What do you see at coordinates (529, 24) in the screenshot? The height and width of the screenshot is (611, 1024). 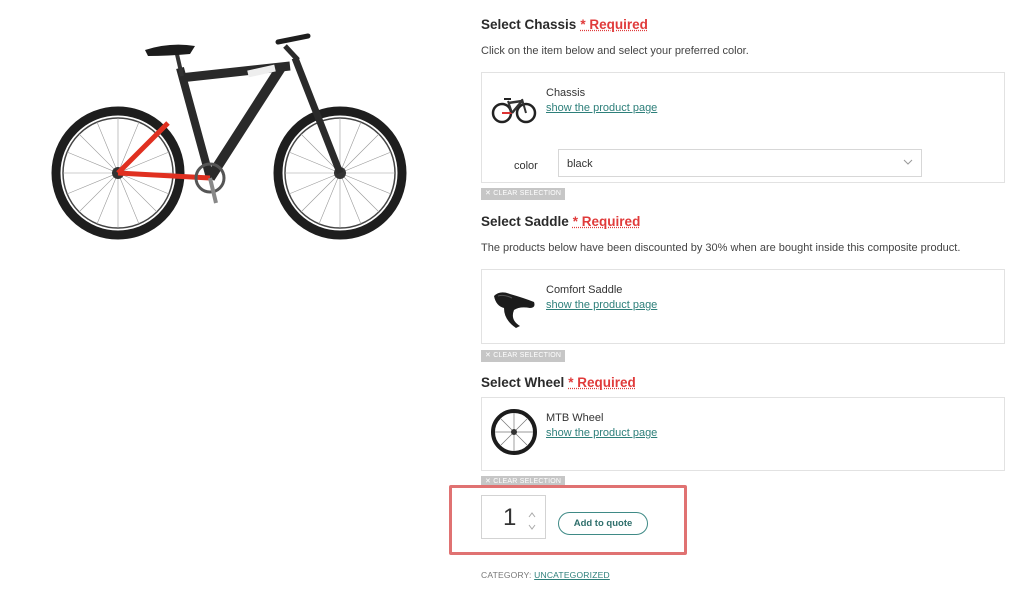 I see `chassis-title-text: Select Chassis` at bounding box center [529, 24].